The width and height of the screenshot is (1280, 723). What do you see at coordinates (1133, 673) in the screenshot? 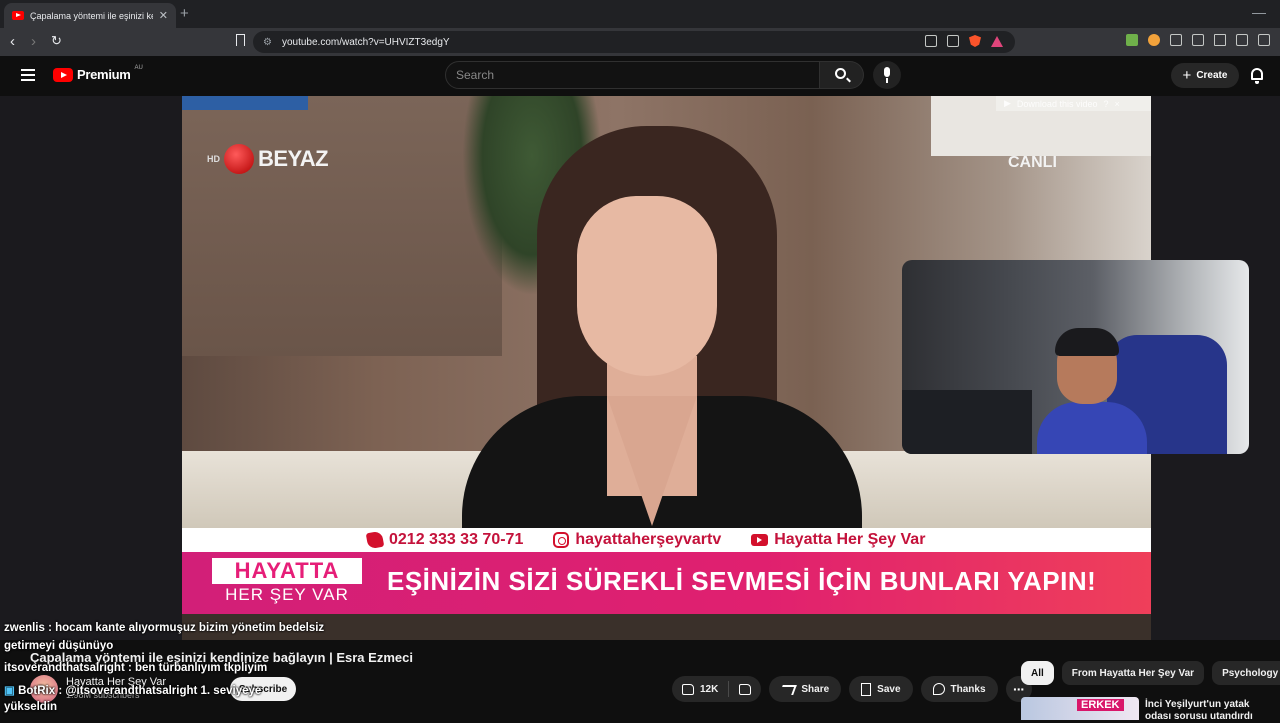
I see `chip-from-channel: From Hayatta Her Şey Var` at bounding box center [1133, 673].